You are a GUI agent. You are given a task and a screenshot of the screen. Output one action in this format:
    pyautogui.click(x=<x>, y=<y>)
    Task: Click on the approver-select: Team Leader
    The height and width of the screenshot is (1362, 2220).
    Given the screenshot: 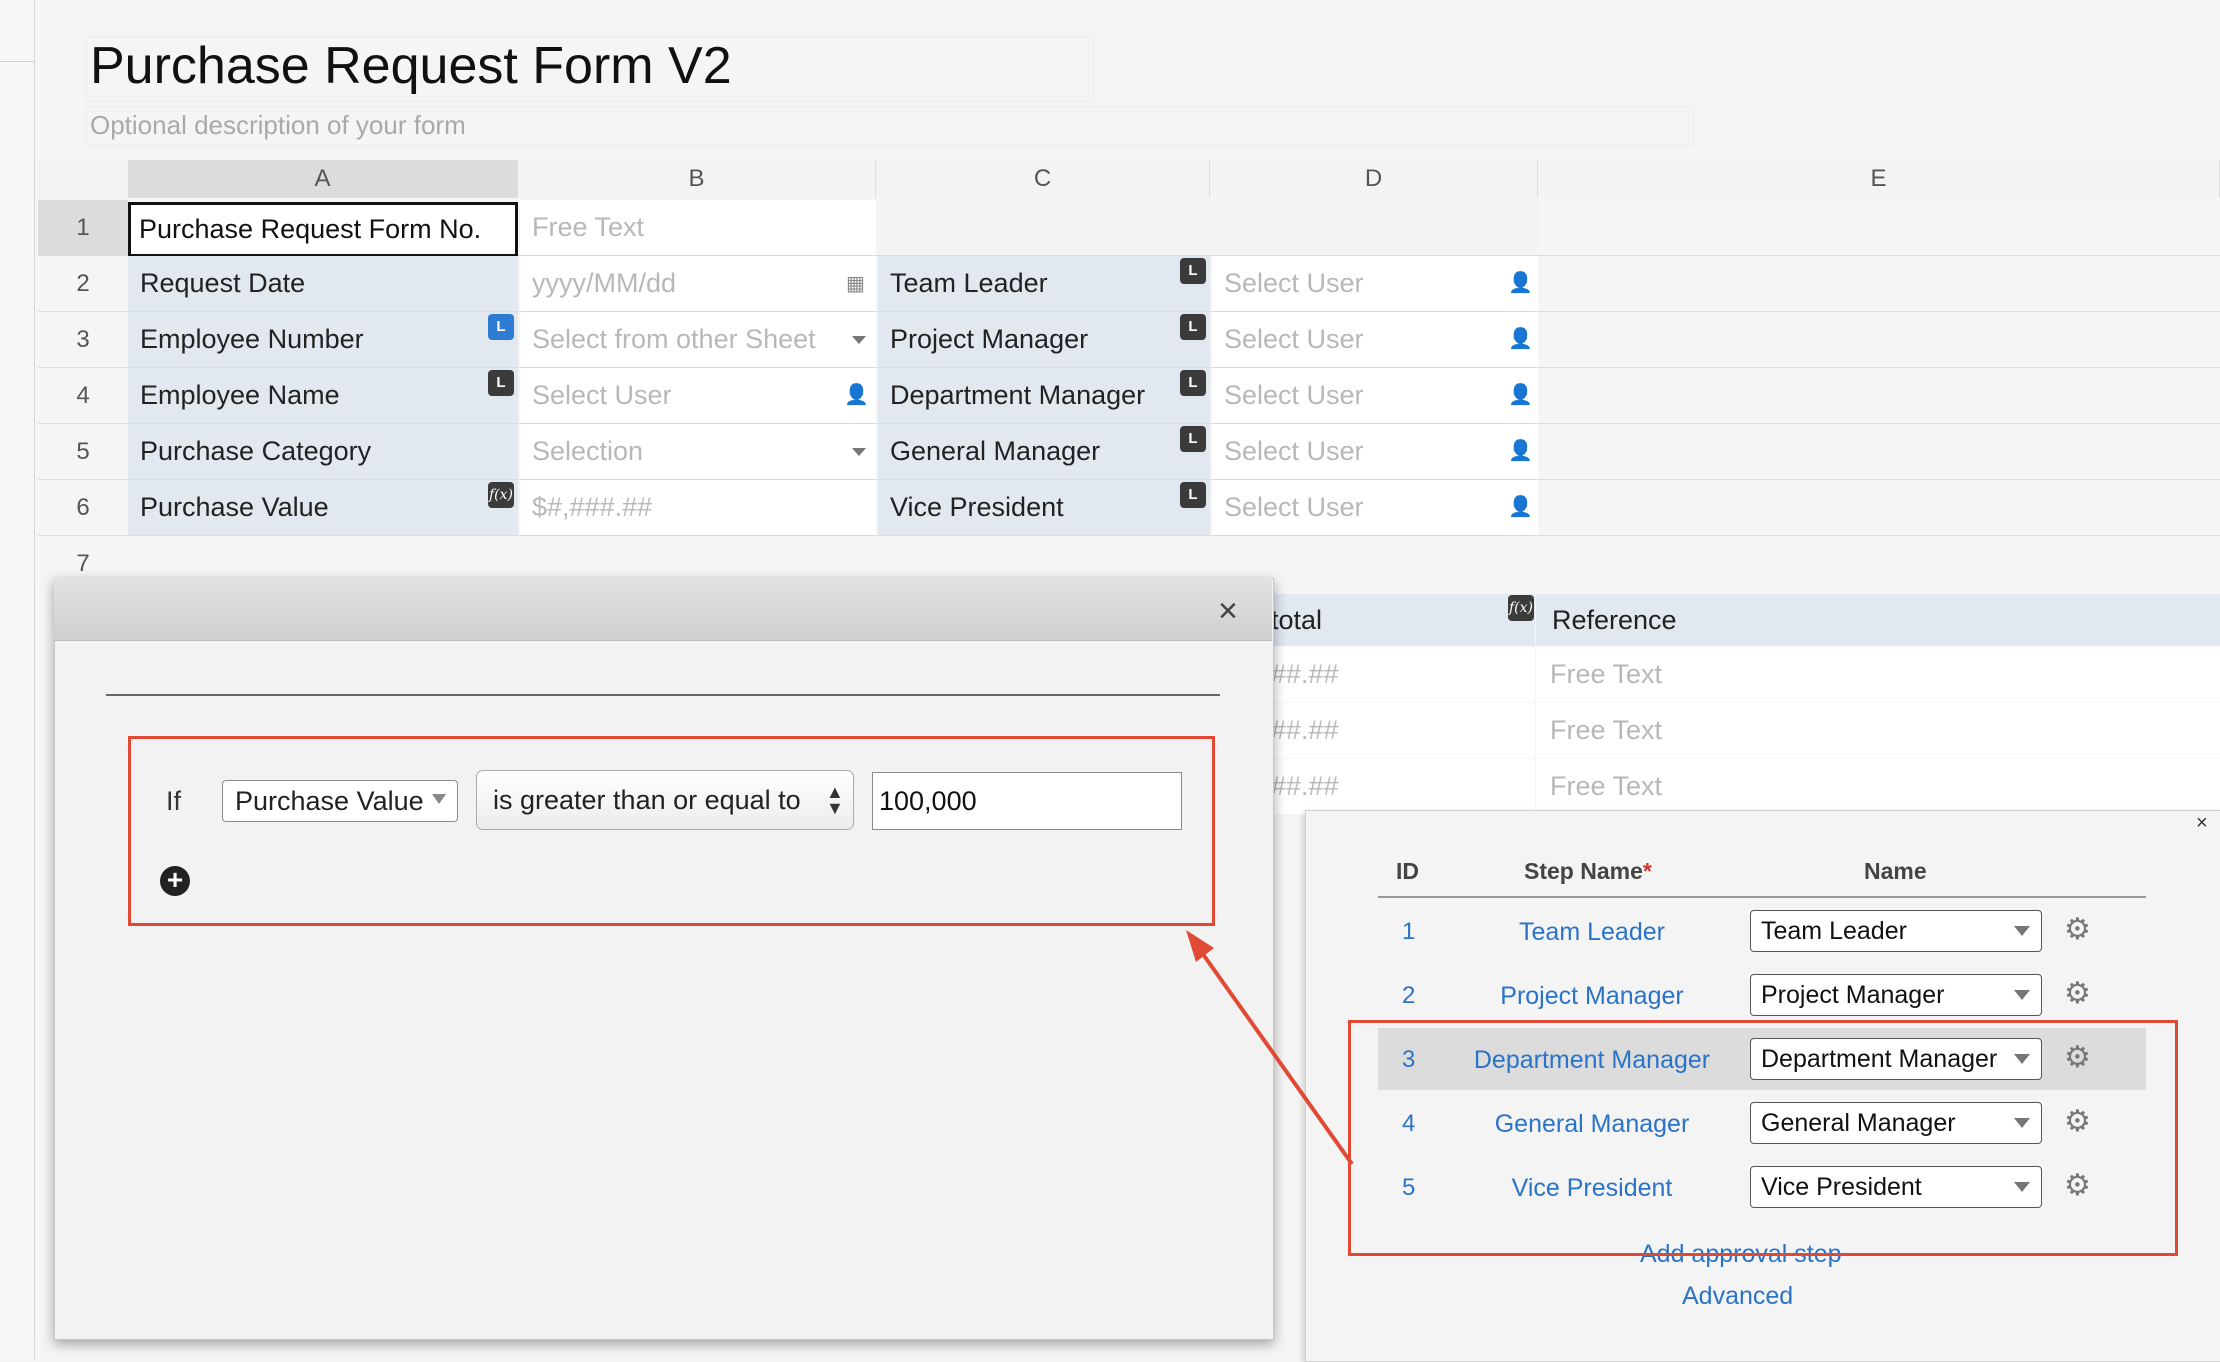 What is the action you would take?
    pyautogui.click(x=1896, y=931)
    